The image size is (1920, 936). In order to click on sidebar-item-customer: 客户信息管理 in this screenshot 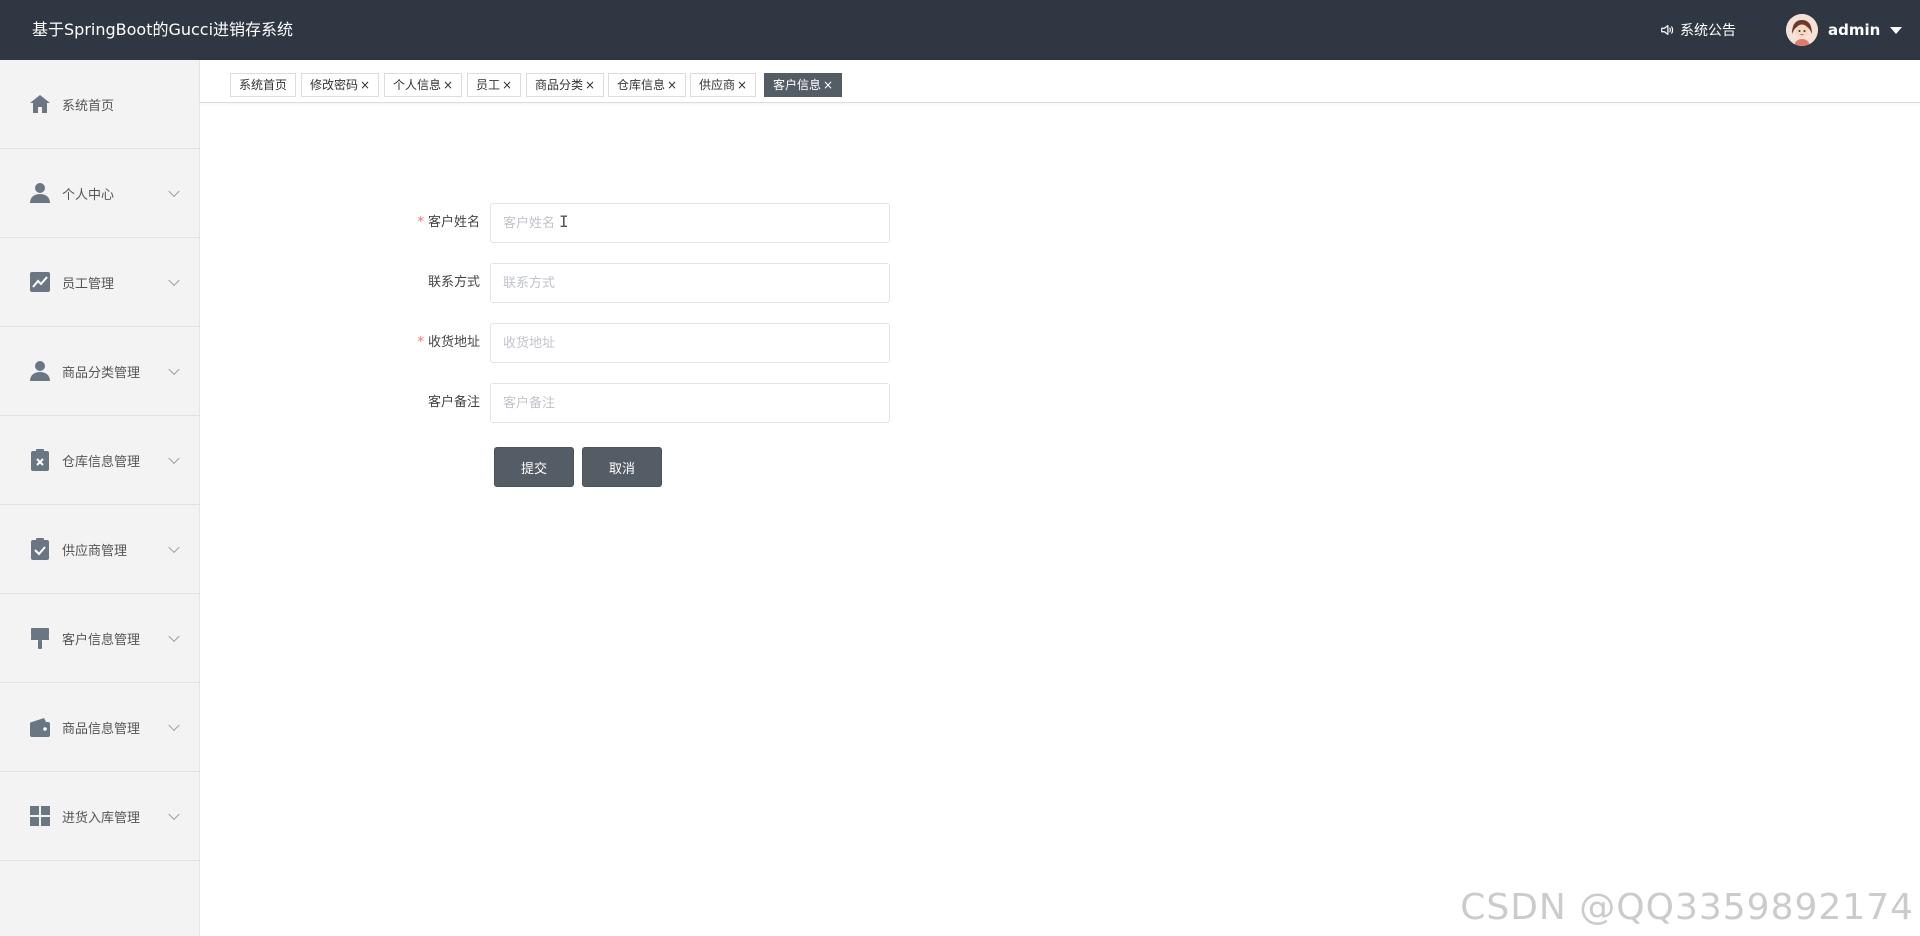, I will do `click(100, 638)`.